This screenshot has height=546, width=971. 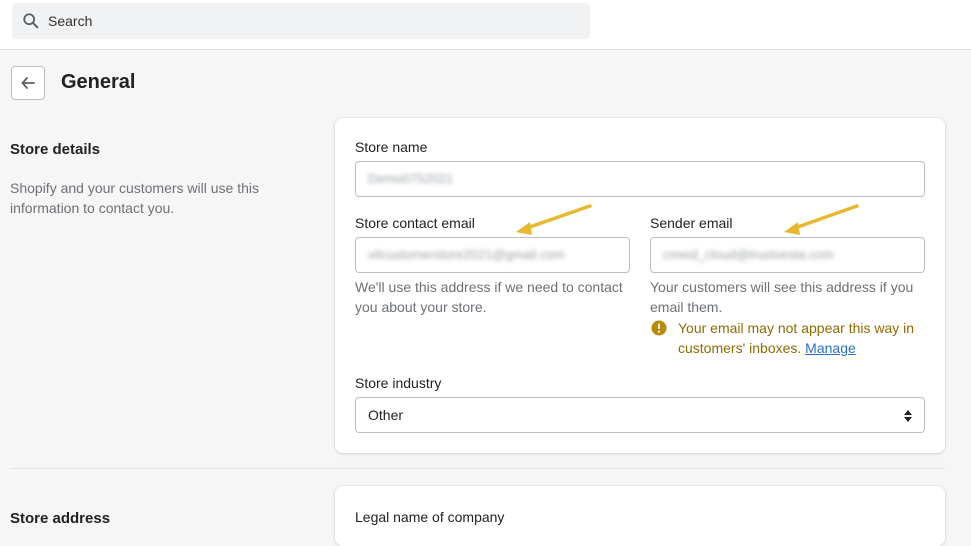 I want to click on select-arrows-icon, so click(x=908, y=416).